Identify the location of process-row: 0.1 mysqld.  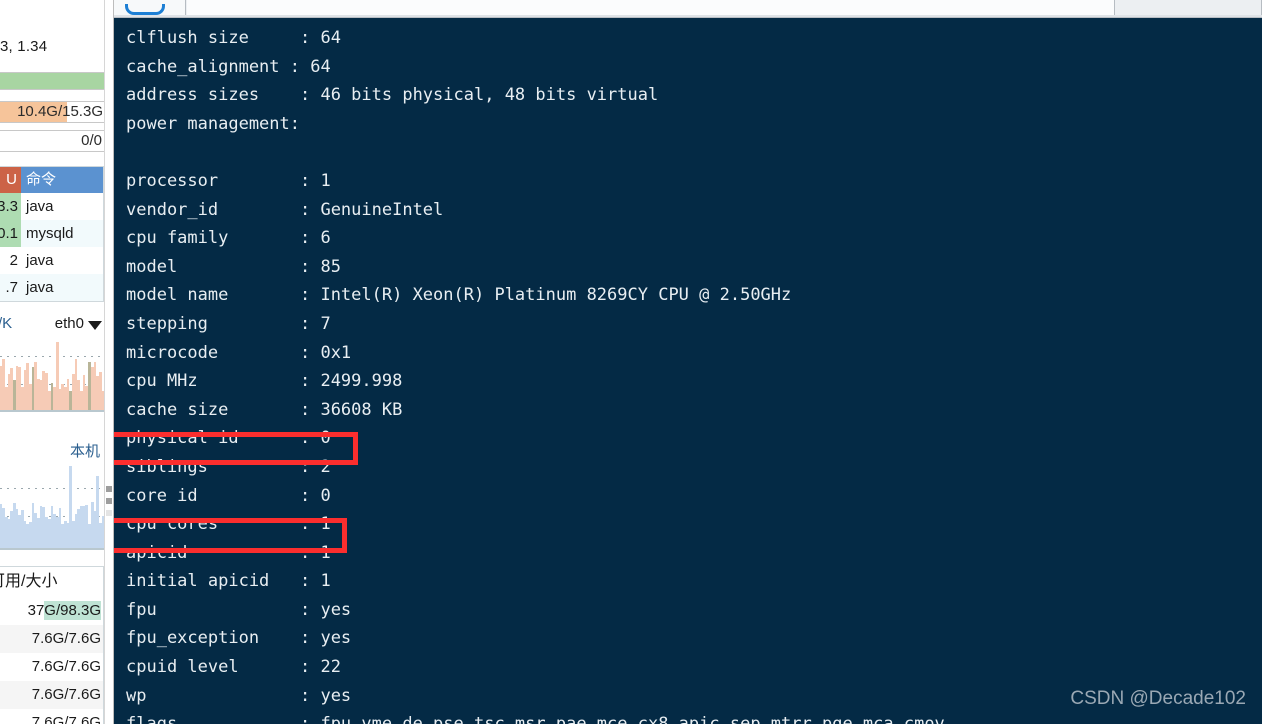
(51, 233).